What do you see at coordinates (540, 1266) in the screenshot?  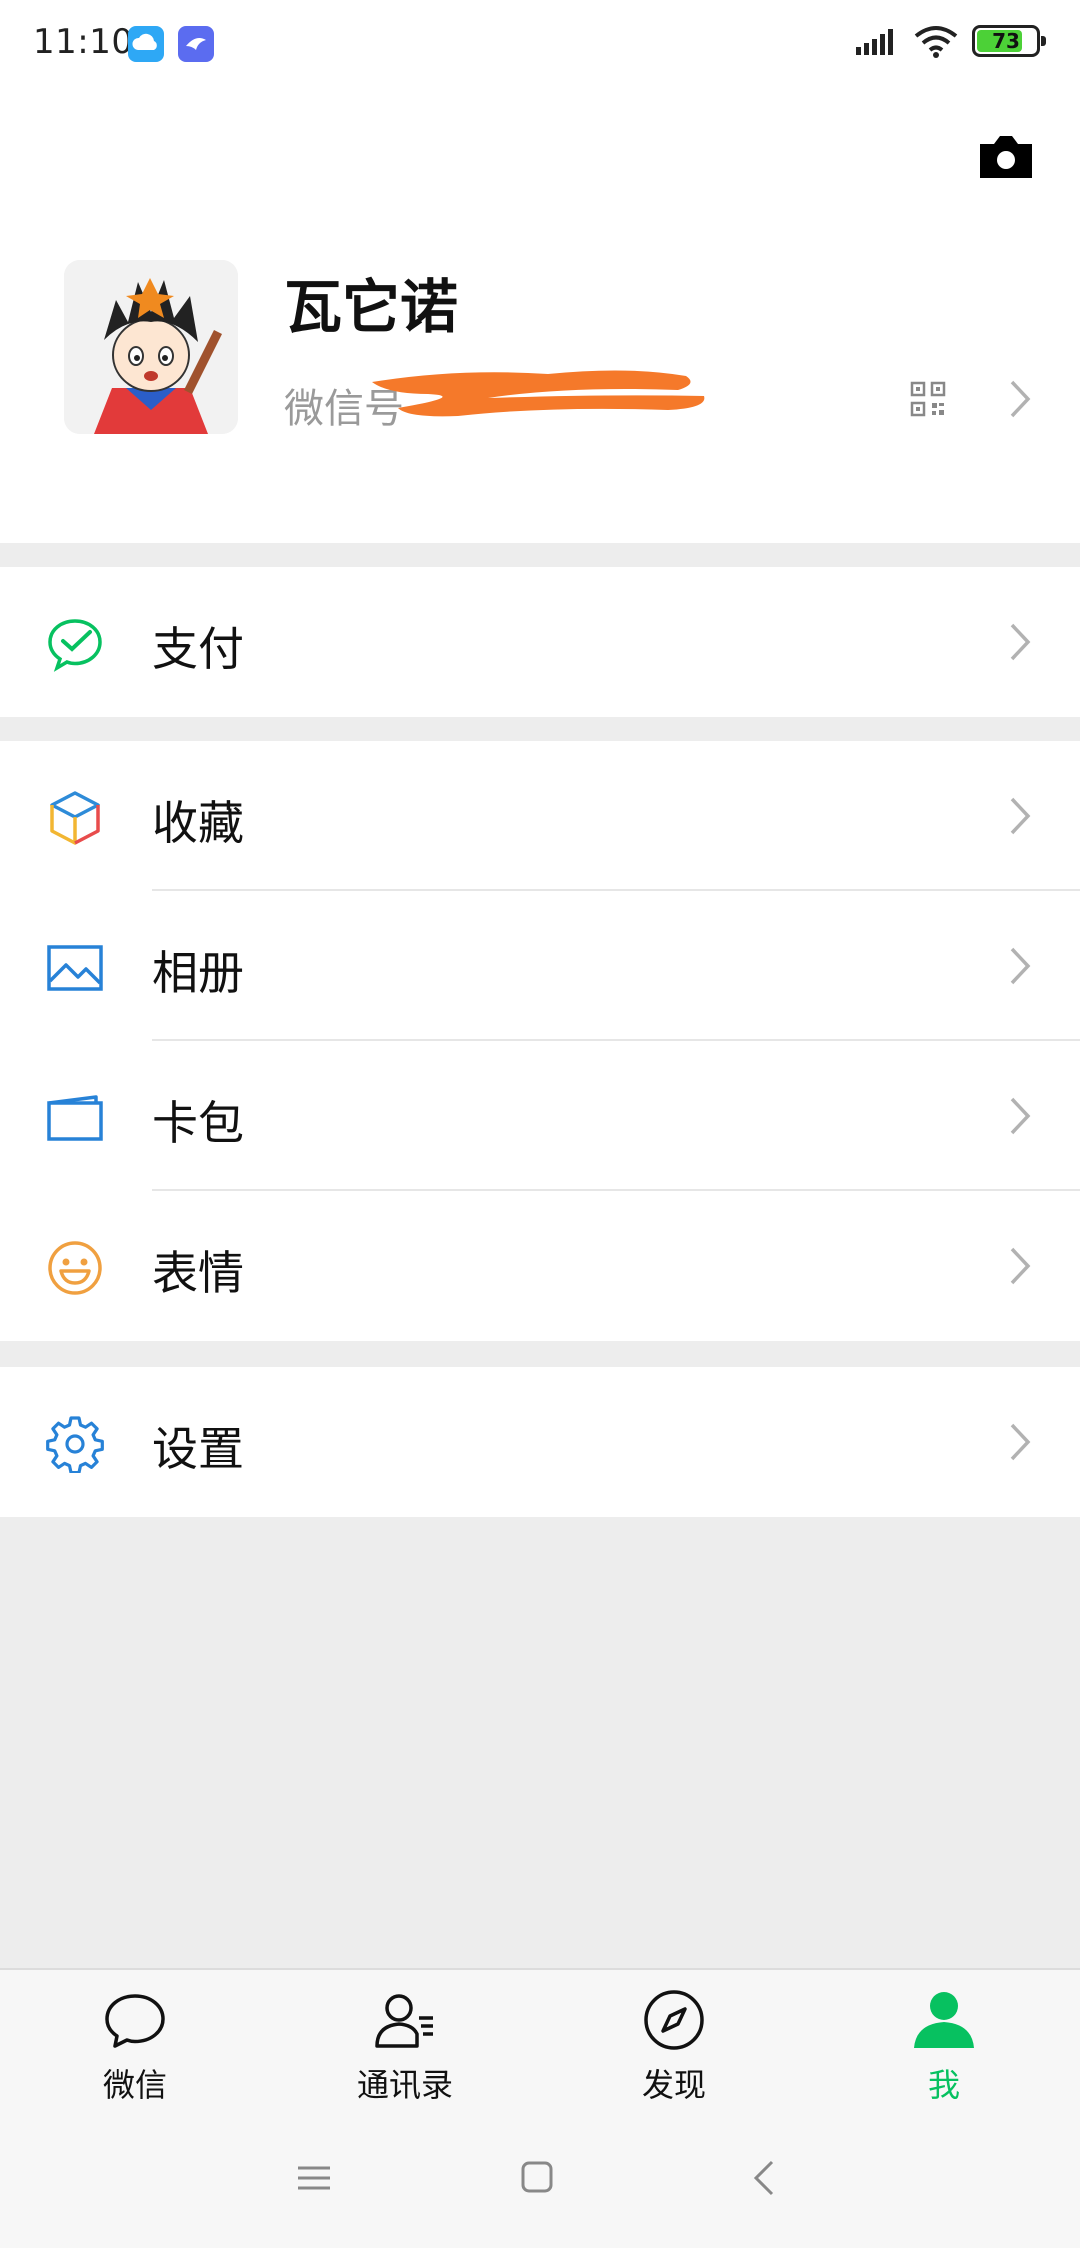 I see `menu-item-stickers: 表情` at bounding box center [540, 1266].